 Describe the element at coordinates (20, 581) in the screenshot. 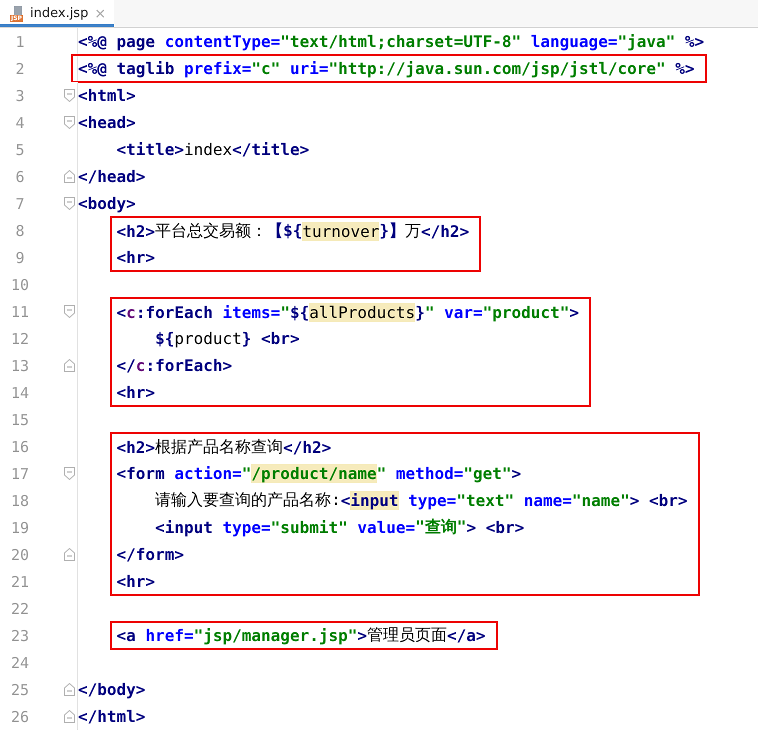

I see `line-number: 21` at that location.